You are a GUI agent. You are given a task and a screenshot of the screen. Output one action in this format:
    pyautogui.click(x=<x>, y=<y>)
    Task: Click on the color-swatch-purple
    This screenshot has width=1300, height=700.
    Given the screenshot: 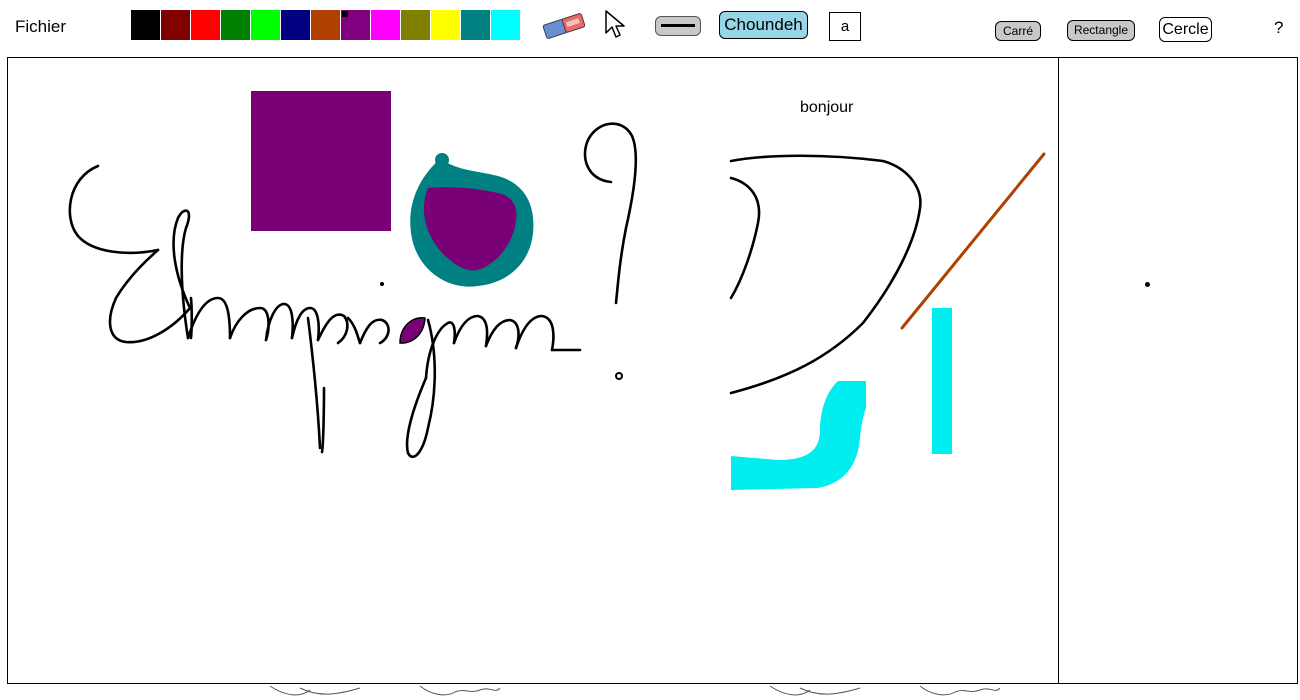 What is the action you would take?
    pyautogui.click(x=356, y=25)
    